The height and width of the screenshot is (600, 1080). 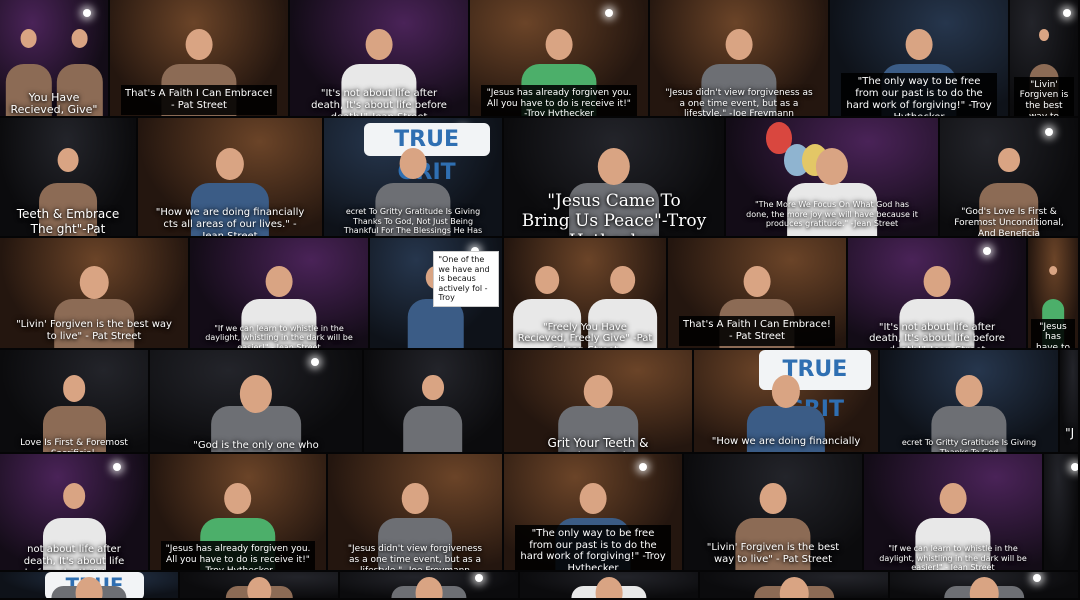 I want to click on collage-photo: "God is the only one who, so click(x=257, y=402).